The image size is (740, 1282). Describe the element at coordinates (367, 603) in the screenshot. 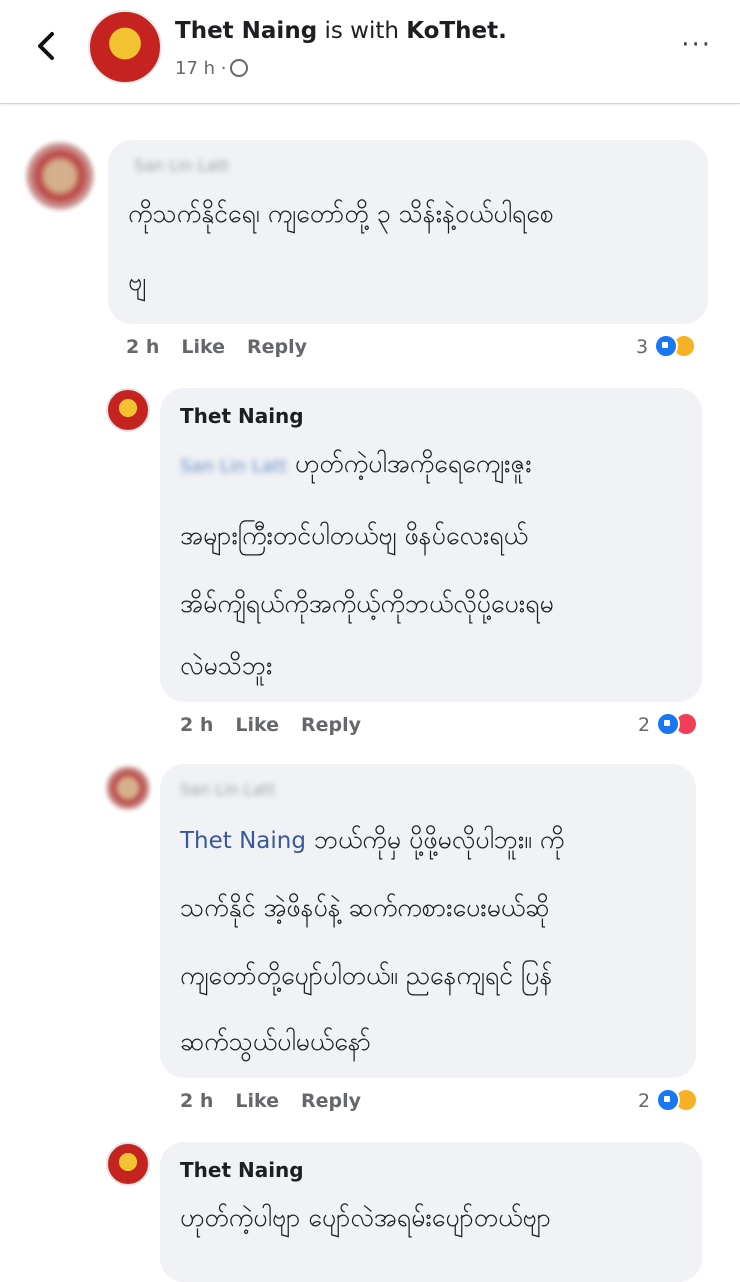

I see `comment-text: အိမ်ကျိရယ်ကိုအကိုယ့်ကိုဘယ်လိုပို့ပေးရမ` at that location.